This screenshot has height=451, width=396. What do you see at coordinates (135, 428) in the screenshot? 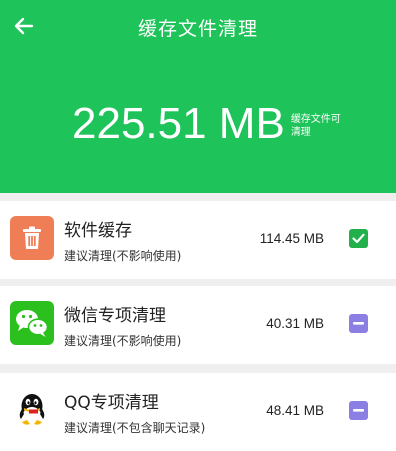
I see `item-subtitle: 建议清理(不包含聊天记录)` at bounding box center [135, 428].